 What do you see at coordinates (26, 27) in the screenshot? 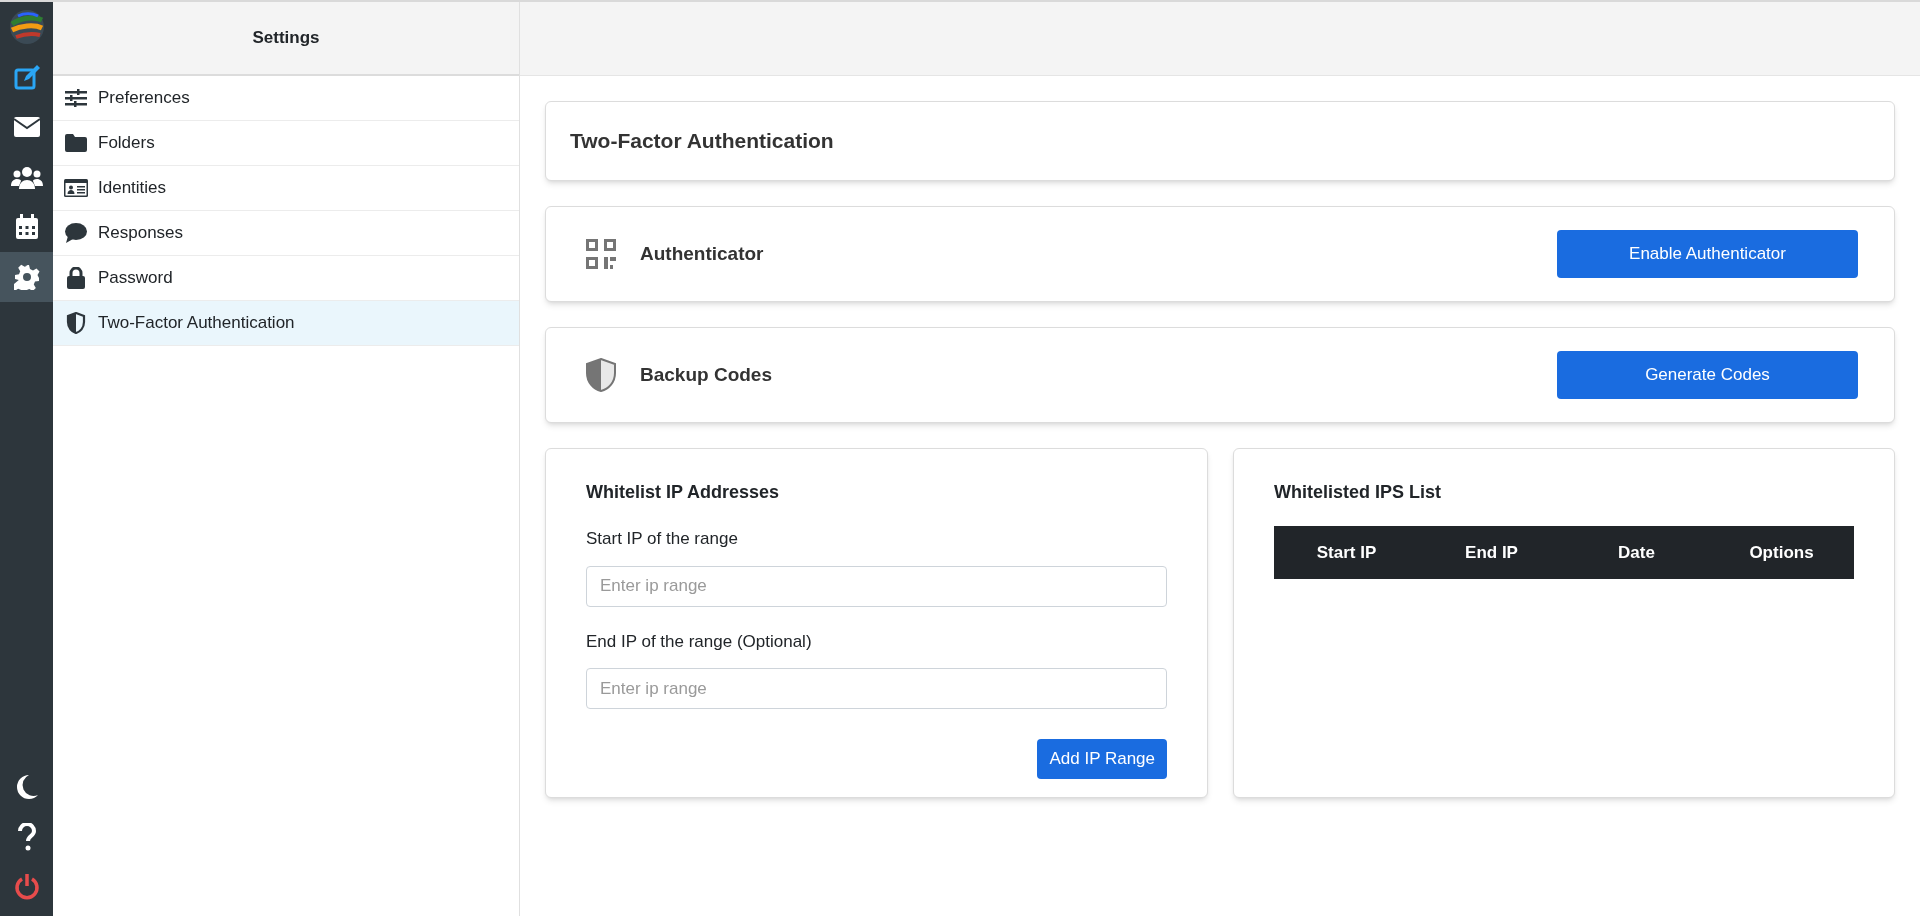
I see `globe-logo-icon` at bounding box center [26, 27].